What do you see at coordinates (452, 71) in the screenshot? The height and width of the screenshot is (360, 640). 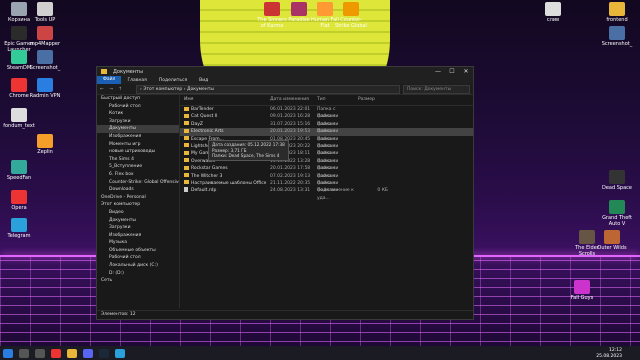 I see `maximize-button: ☐` at bounding box center [452, 71].